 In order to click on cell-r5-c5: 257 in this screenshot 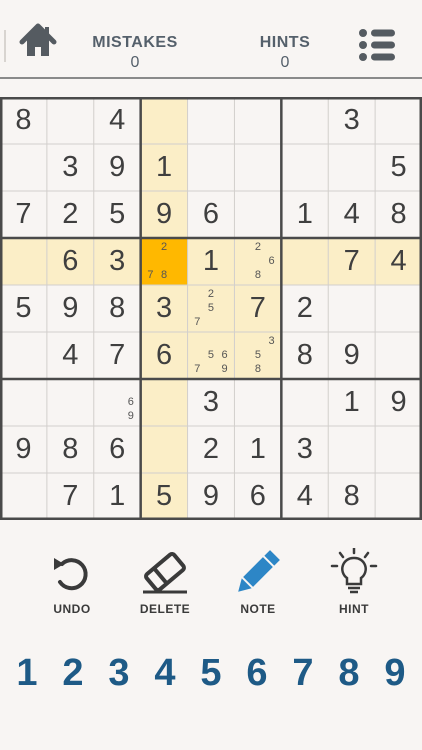, I will do `click(211, 308)`.